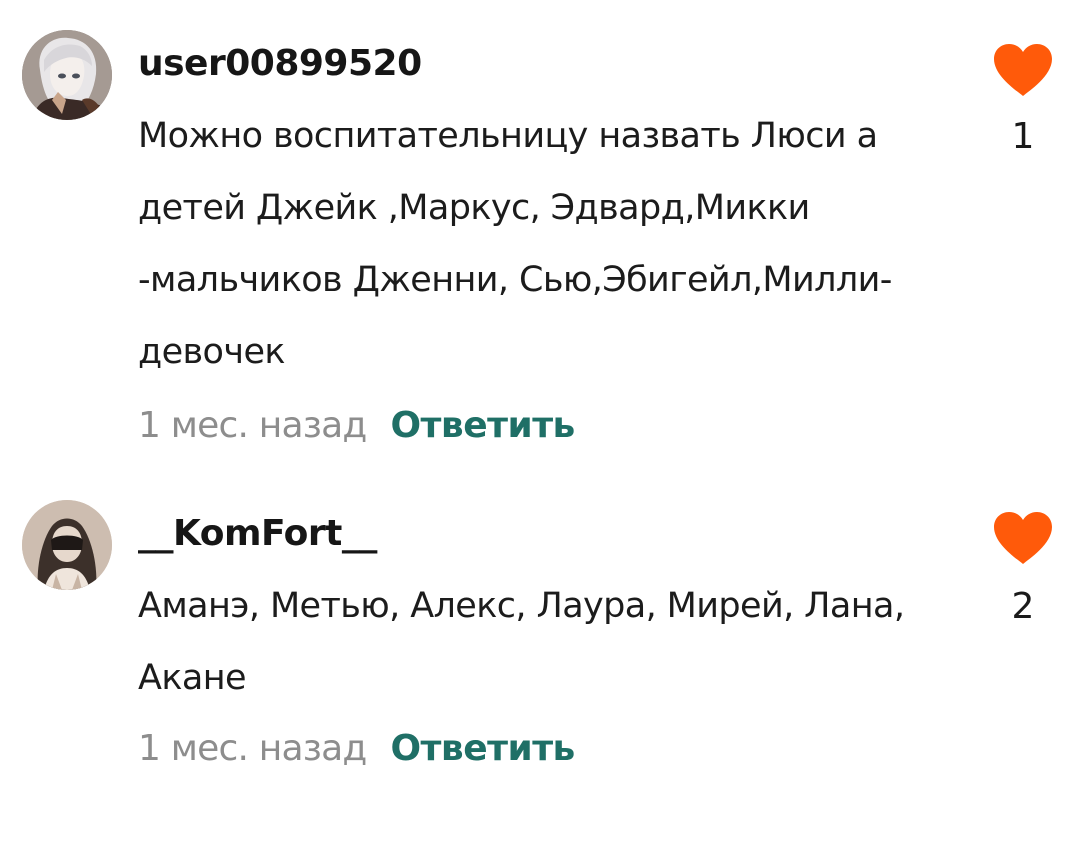  Describe the element at coordinates (1023, 136) in the screenshot. I see `like-count: 1` at that location.